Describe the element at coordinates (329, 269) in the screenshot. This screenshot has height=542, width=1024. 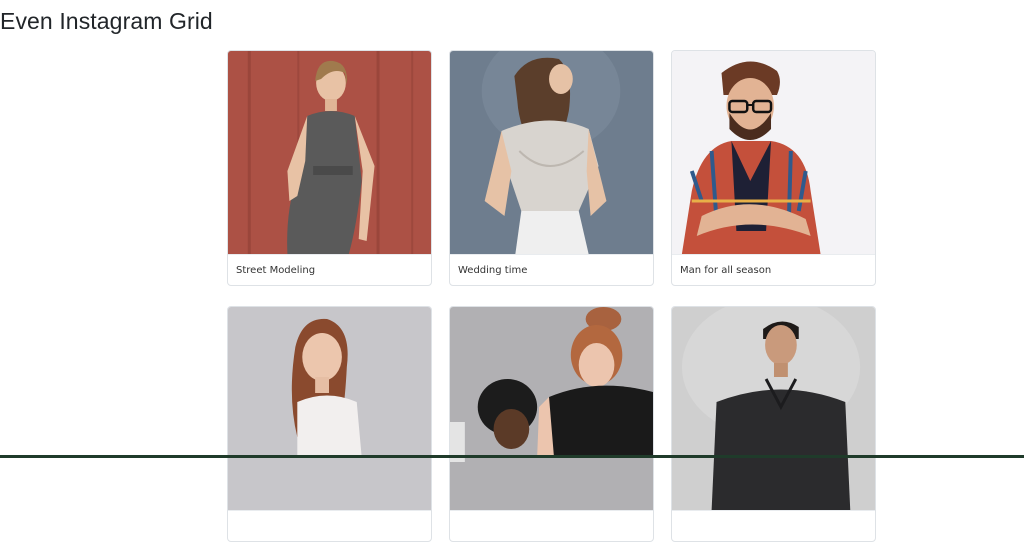
I see `card-caption: Street Modeling` at that location.